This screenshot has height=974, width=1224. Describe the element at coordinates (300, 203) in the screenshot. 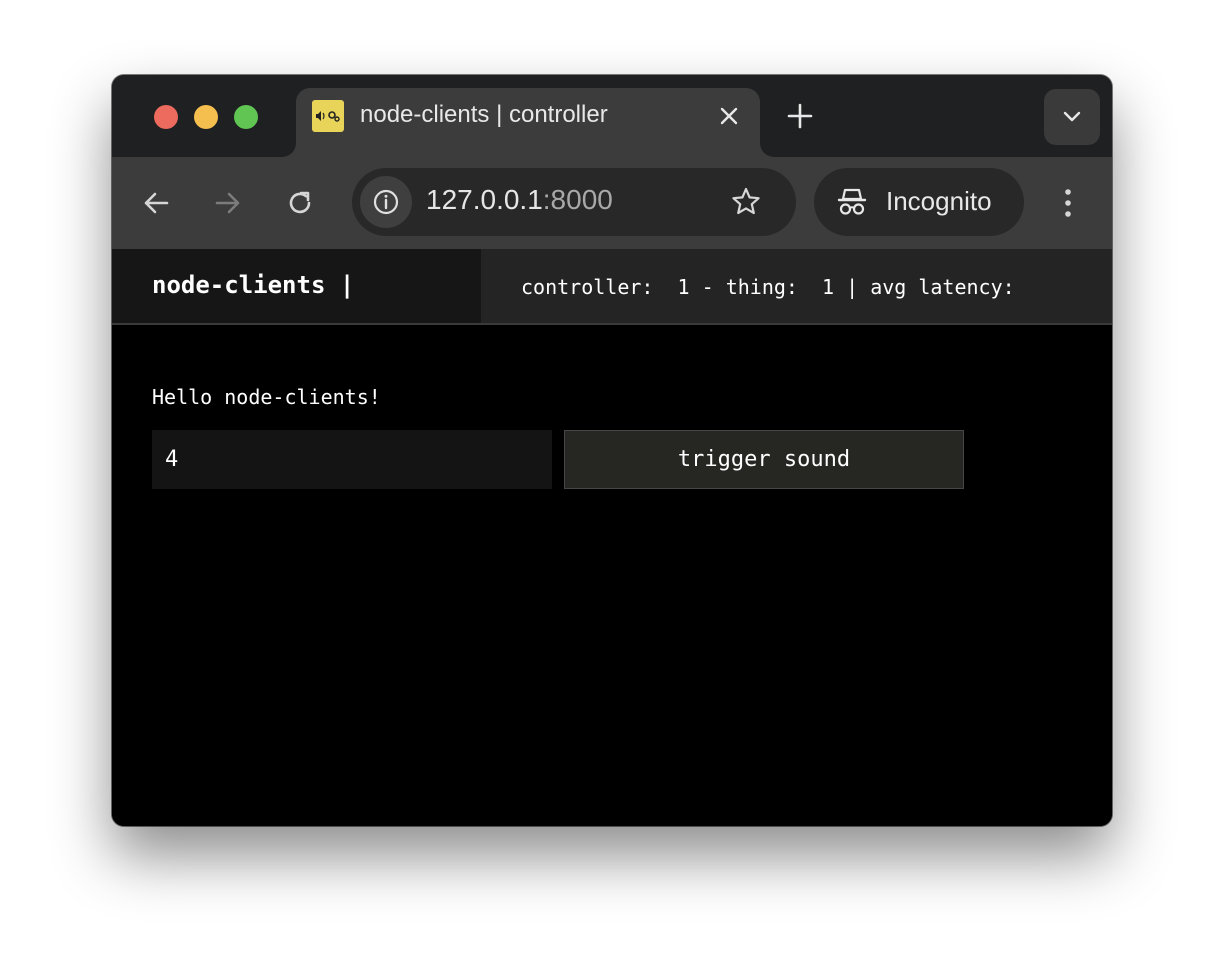

I see `reload-icon` at that location.